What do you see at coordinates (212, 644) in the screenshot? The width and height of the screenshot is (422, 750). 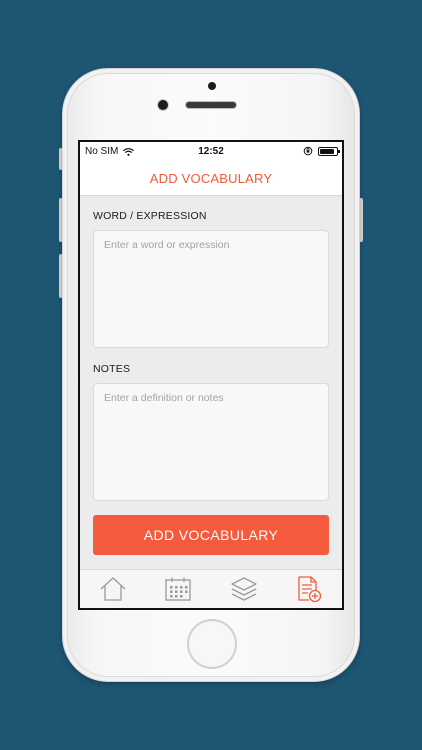 I see `home-button` at bounding box center [212, 644].